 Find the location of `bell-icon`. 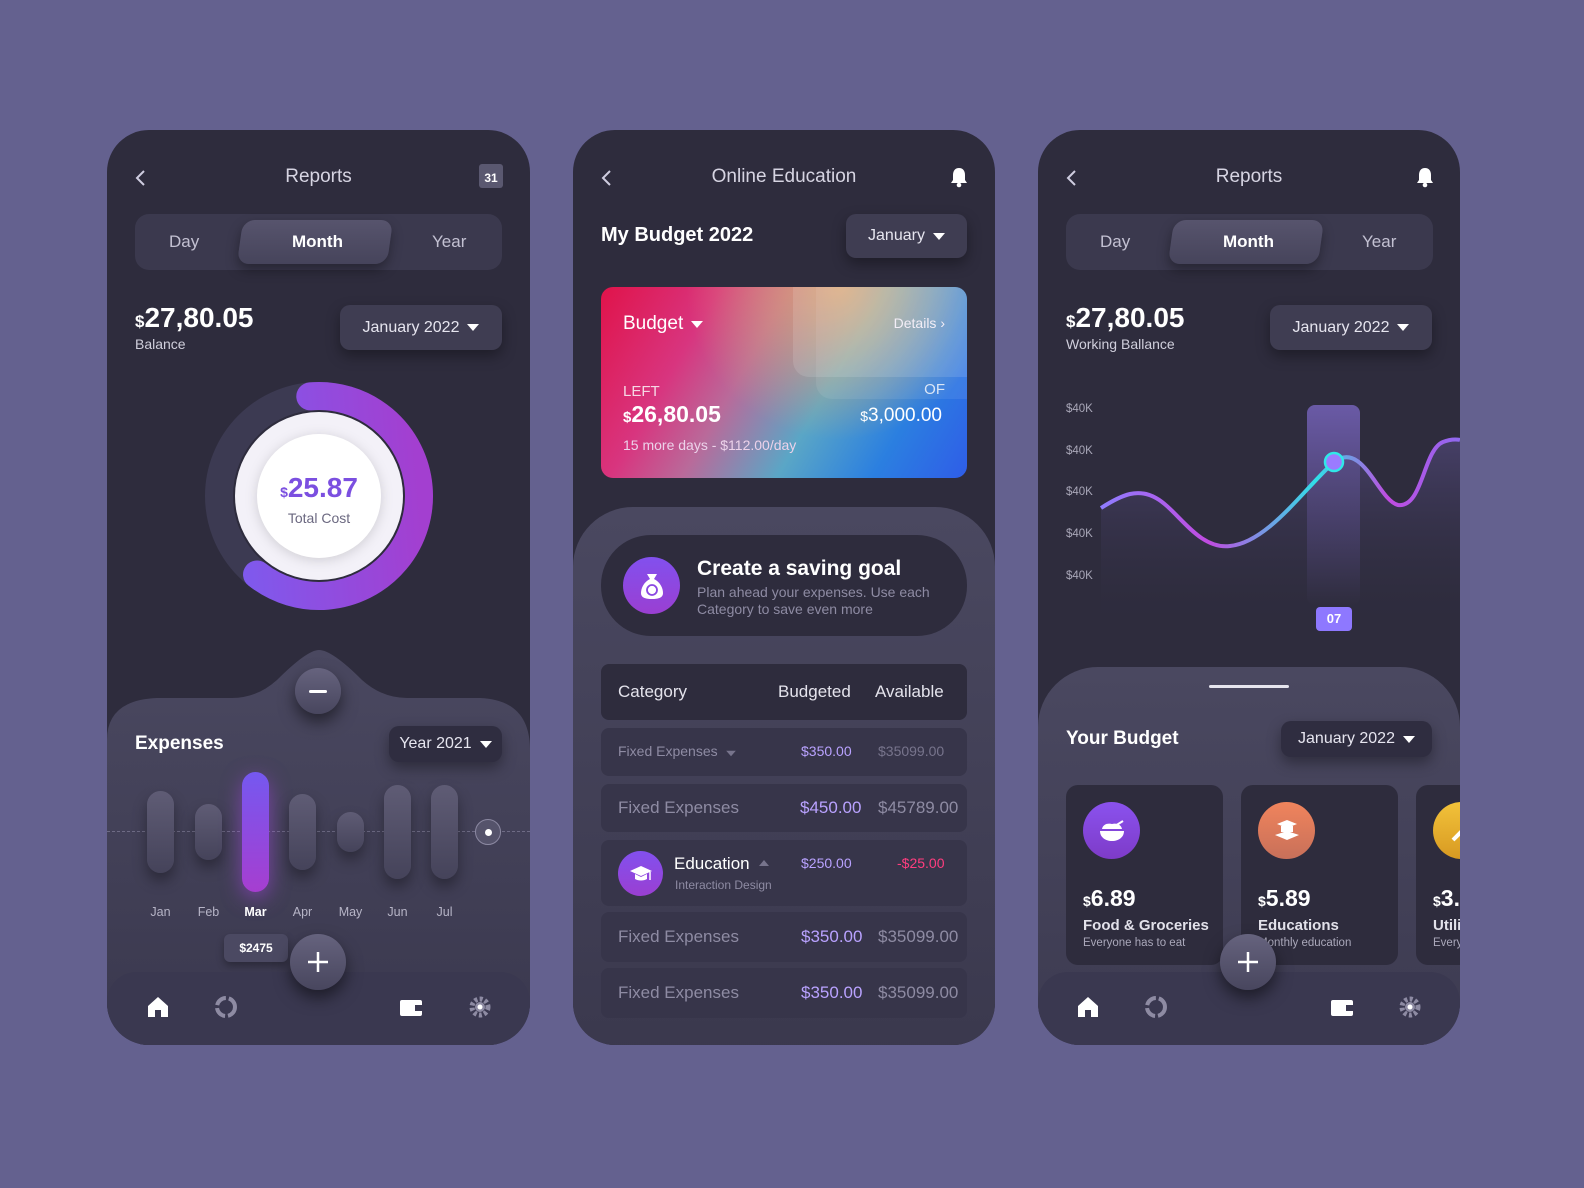

bell-icon is located at coordinates (959, 177).